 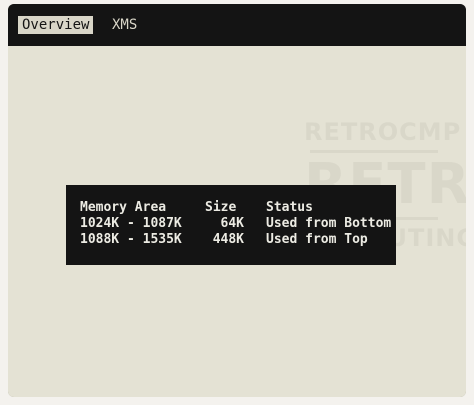 I want to click on cell-status: Used from Top, so click(x=317, y=239).